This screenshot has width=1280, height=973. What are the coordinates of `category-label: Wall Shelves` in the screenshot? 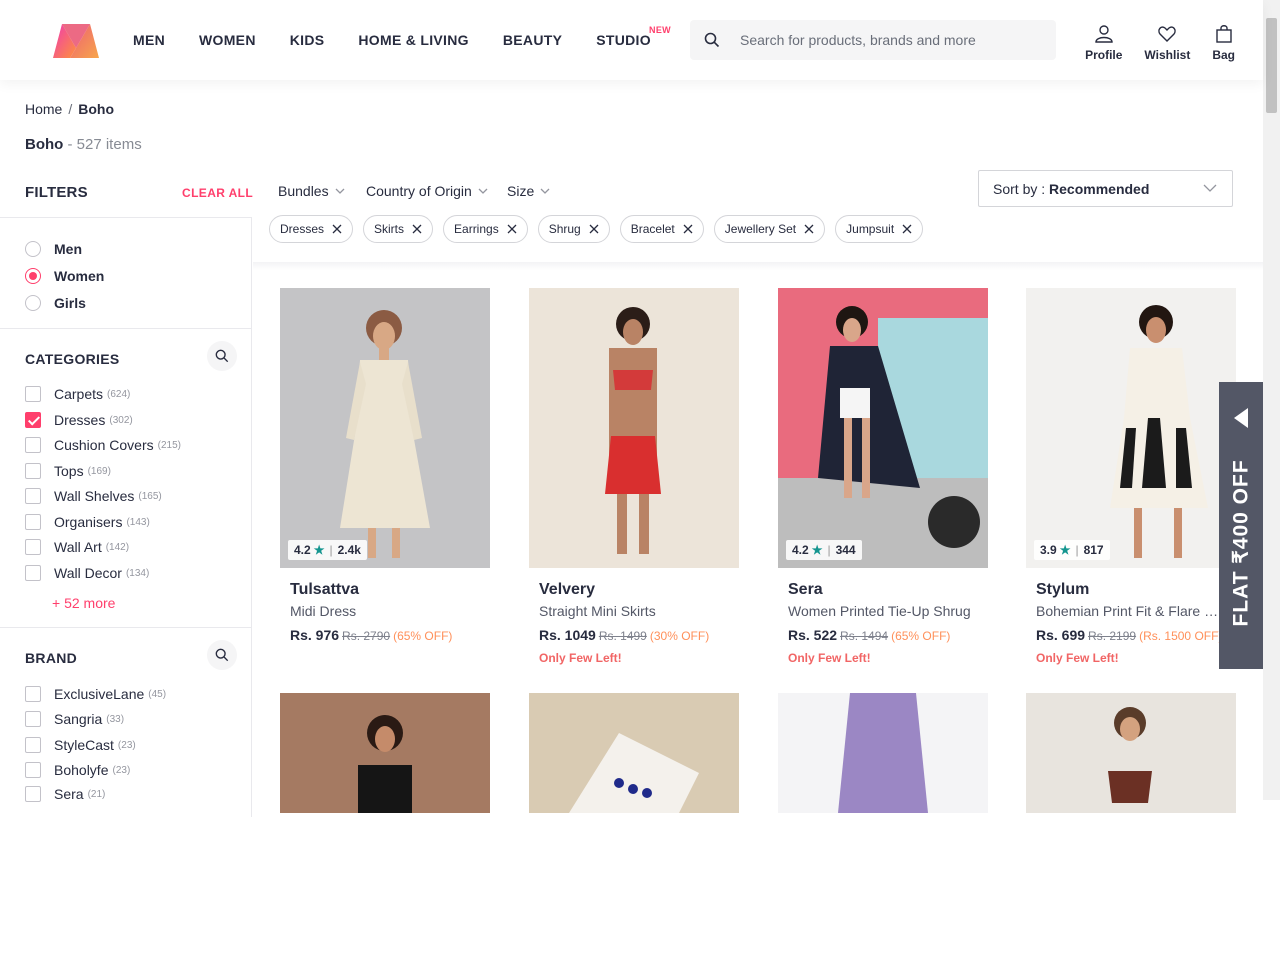 It's located at (94, 496).